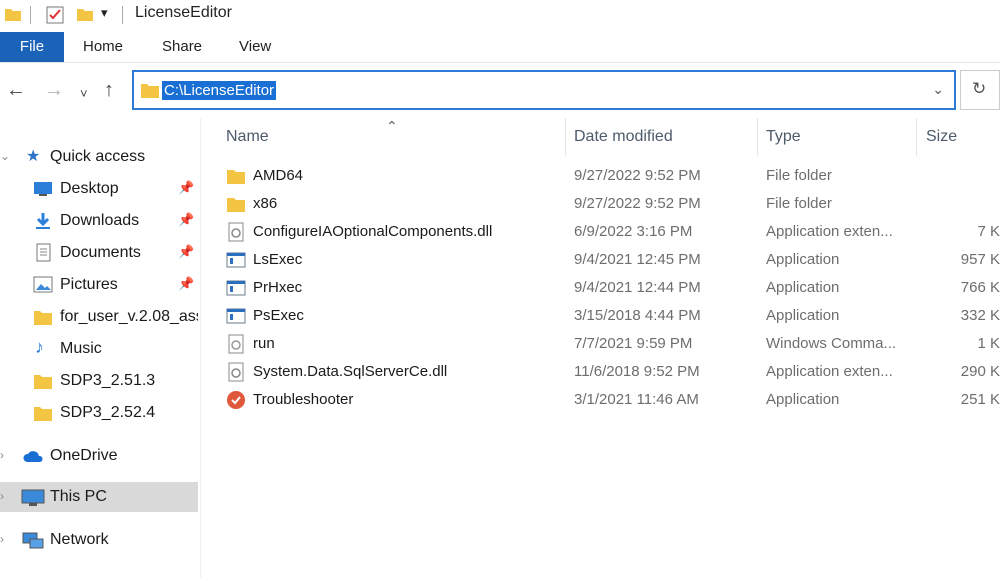 This screenshot has width=1000, height=578. I want to click on customize-toolbar-icon: ▾, so click(104, 13).